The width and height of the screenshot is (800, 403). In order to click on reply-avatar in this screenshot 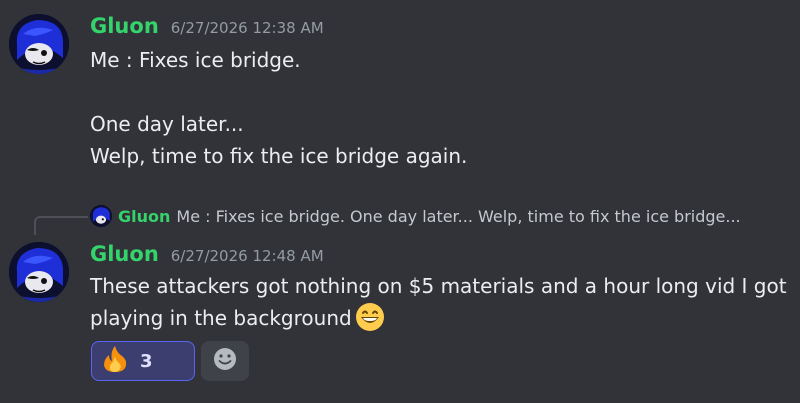, I will do `click(101, 216)`.